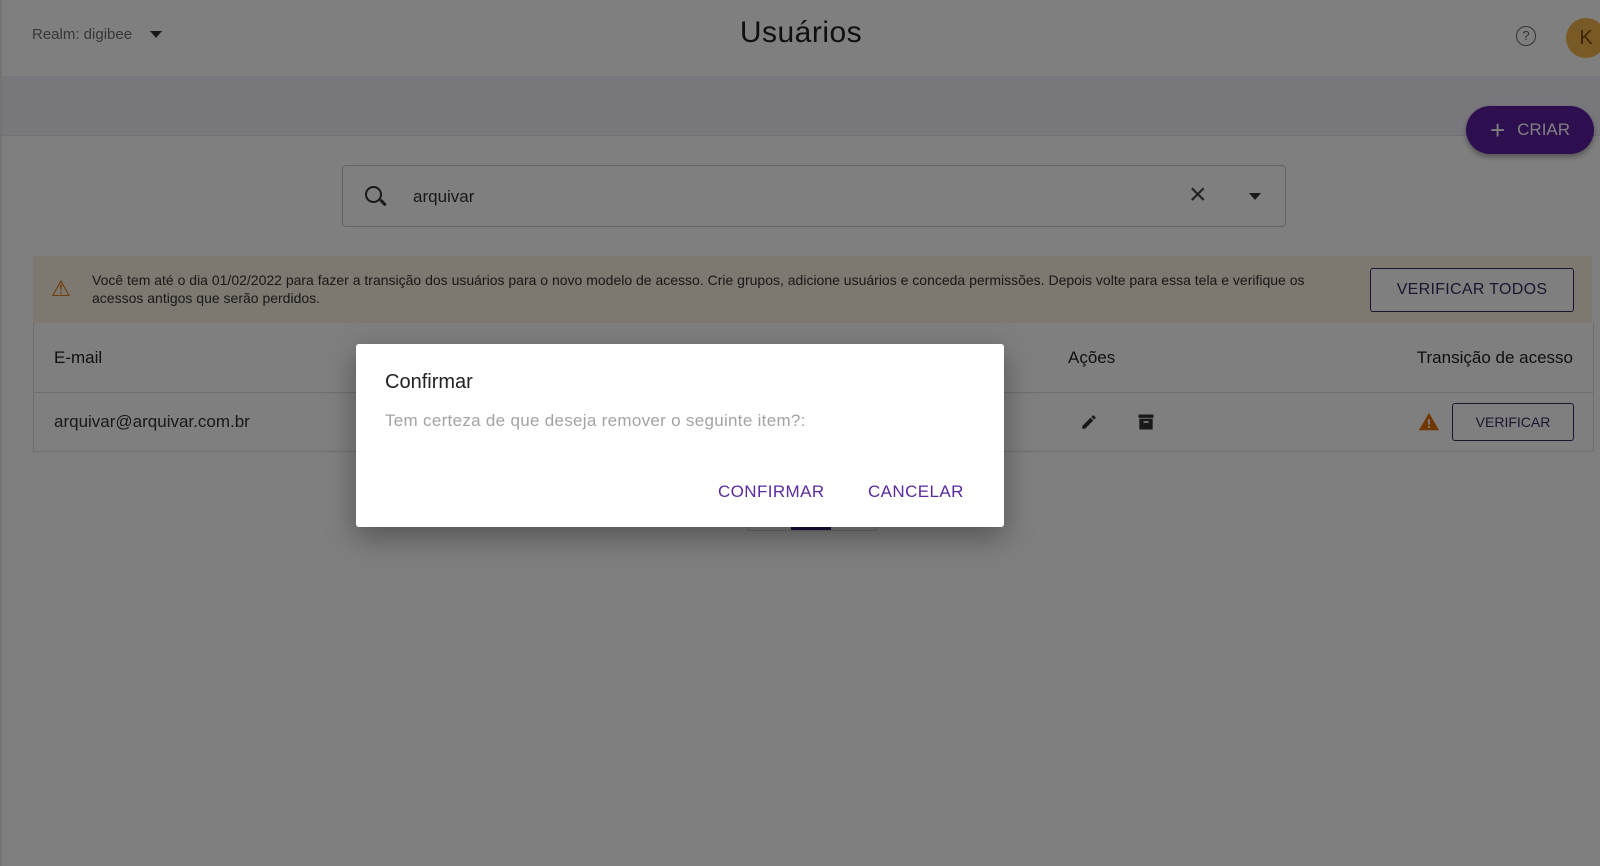  I want to click on dialog-title: Confirmar, so click(429, 382).